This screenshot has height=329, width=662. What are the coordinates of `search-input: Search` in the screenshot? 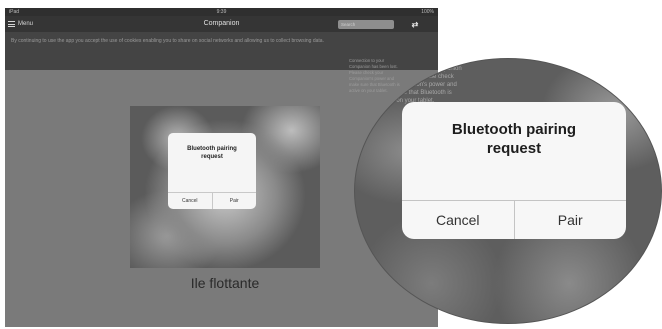 It's located at (366, 24).